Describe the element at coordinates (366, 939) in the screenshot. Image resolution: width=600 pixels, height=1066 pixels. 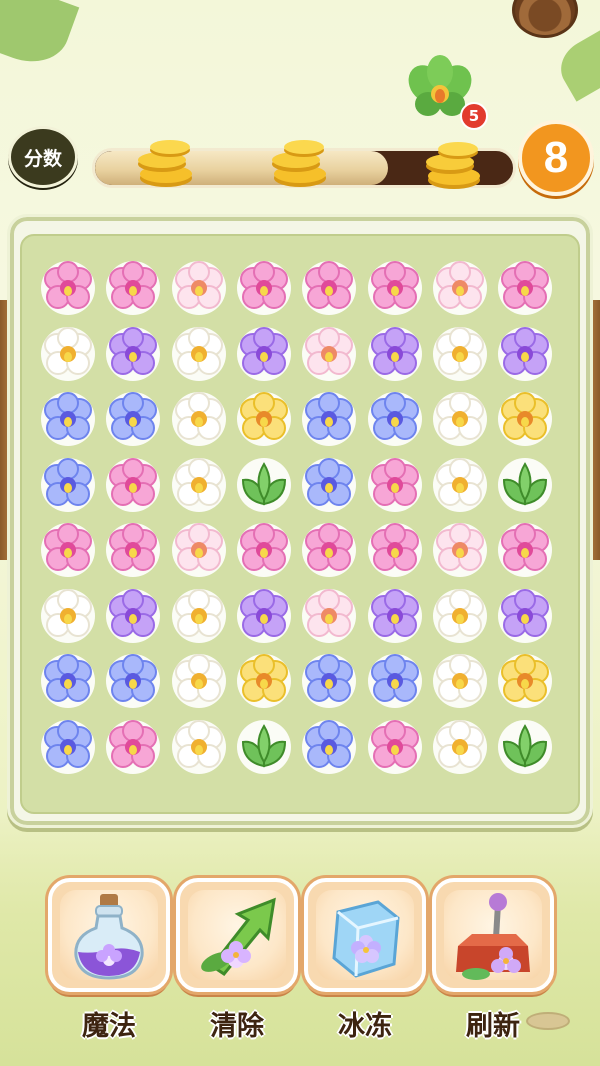
I see `ice-cube-icon` at that location.